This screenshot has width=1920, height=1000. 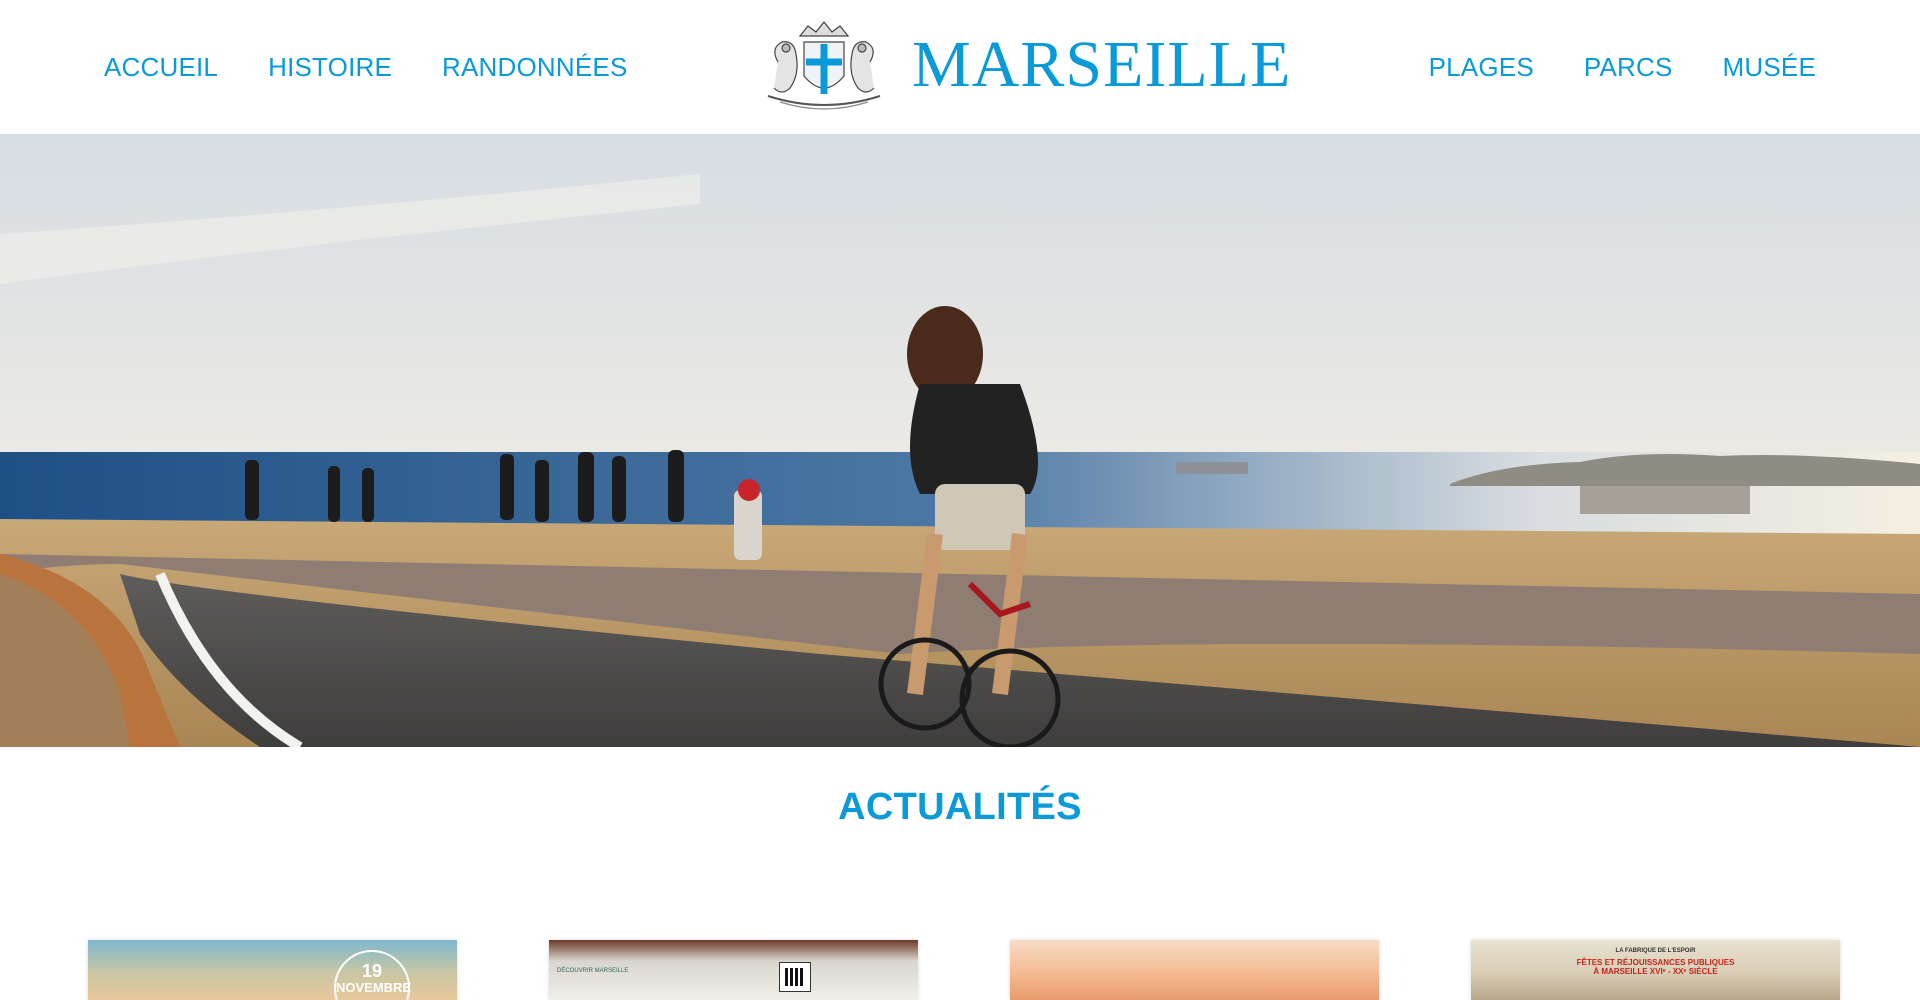 What do you see at coordinates (534, 67) in the screenshot?
I see `nav-link-randonnees: RANDONNÉES` at bounding box center [534, 67].